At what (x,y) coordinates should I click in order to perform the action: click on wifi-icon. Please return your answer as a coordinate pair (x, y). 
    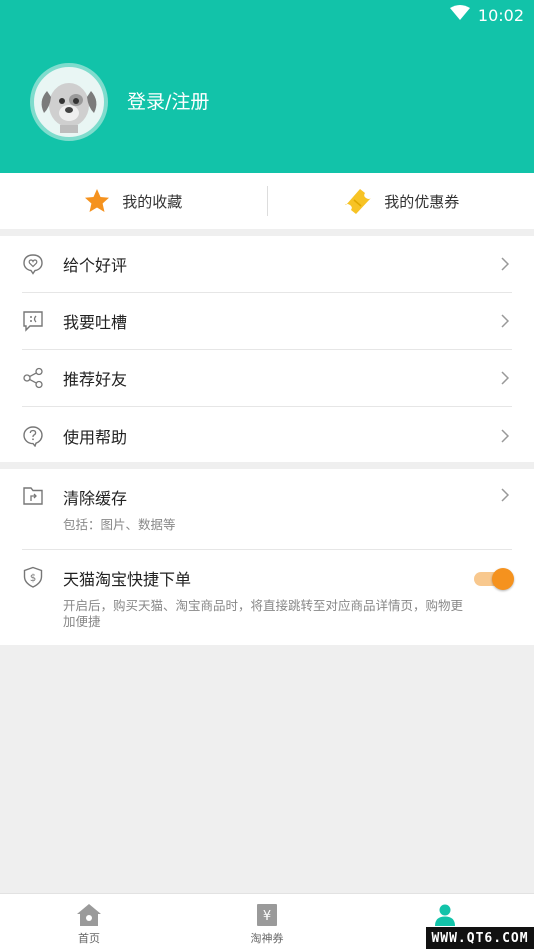
    Looking at the image, I should click on (459, 15).